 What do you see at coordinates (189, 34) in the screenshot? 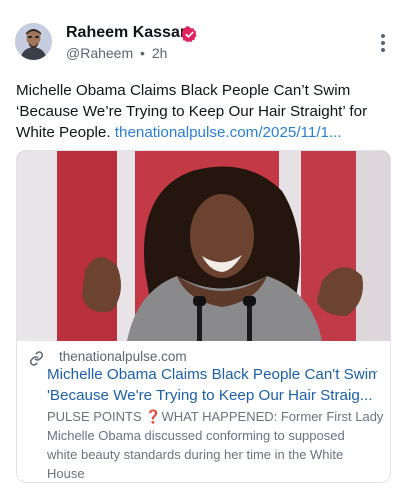
I see `verified-badge-icon` at bounding box center [189, 34].